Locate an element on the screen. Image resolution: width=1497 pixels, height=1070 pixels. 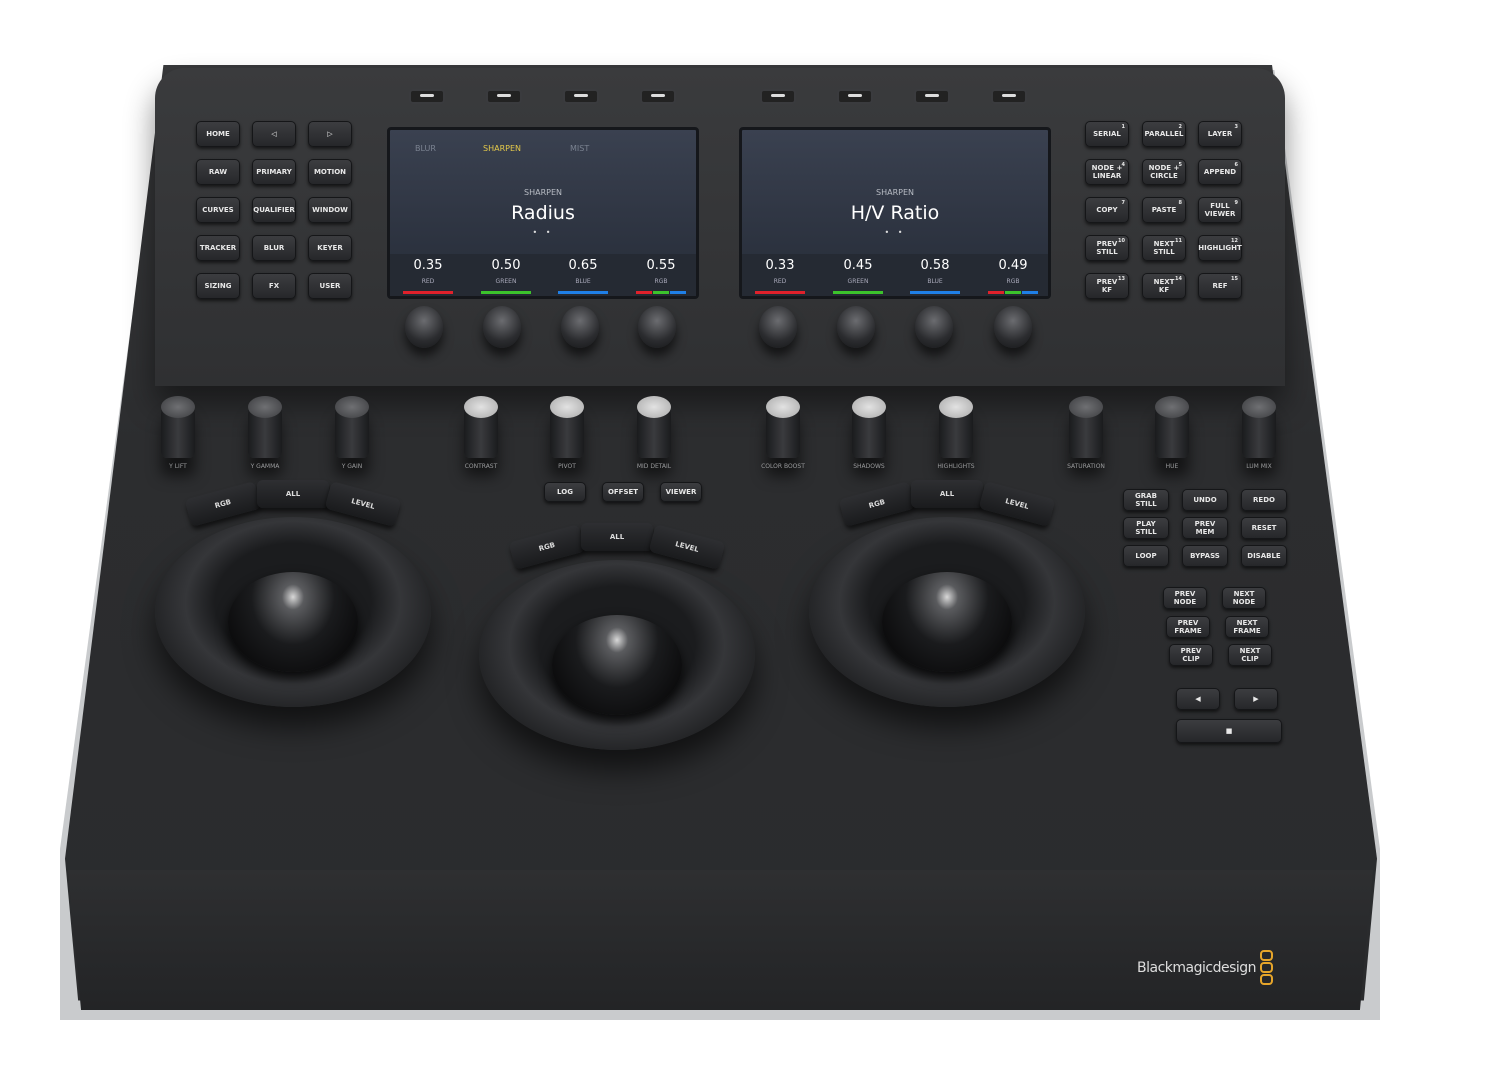
next-frame-button: NEXT FRAME is located at coordinates (1247, 627).